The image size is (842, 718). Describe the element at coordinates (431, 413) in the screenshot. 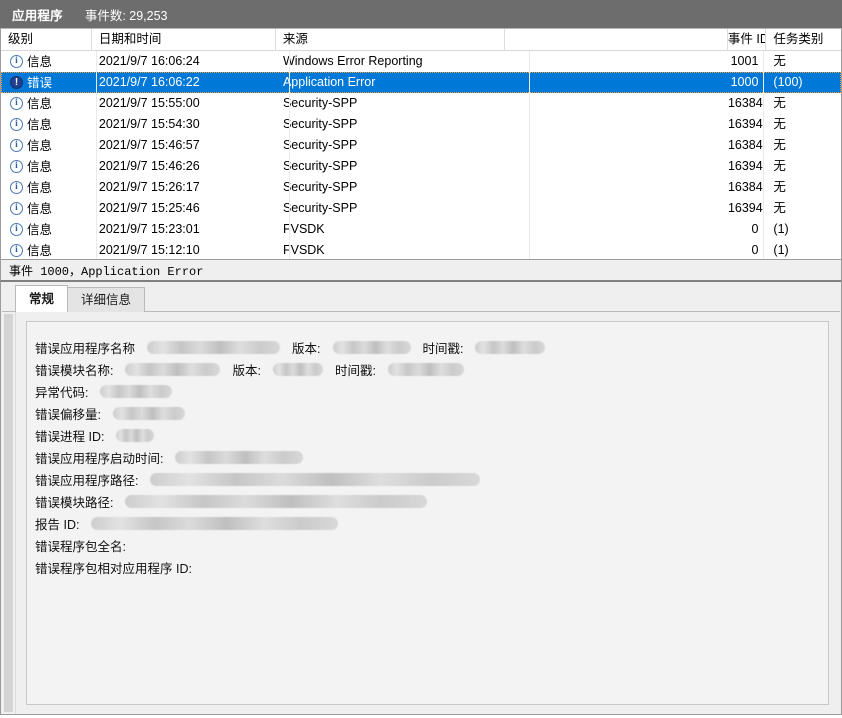

I see `detail-line: 错误偏移量:` at that location.